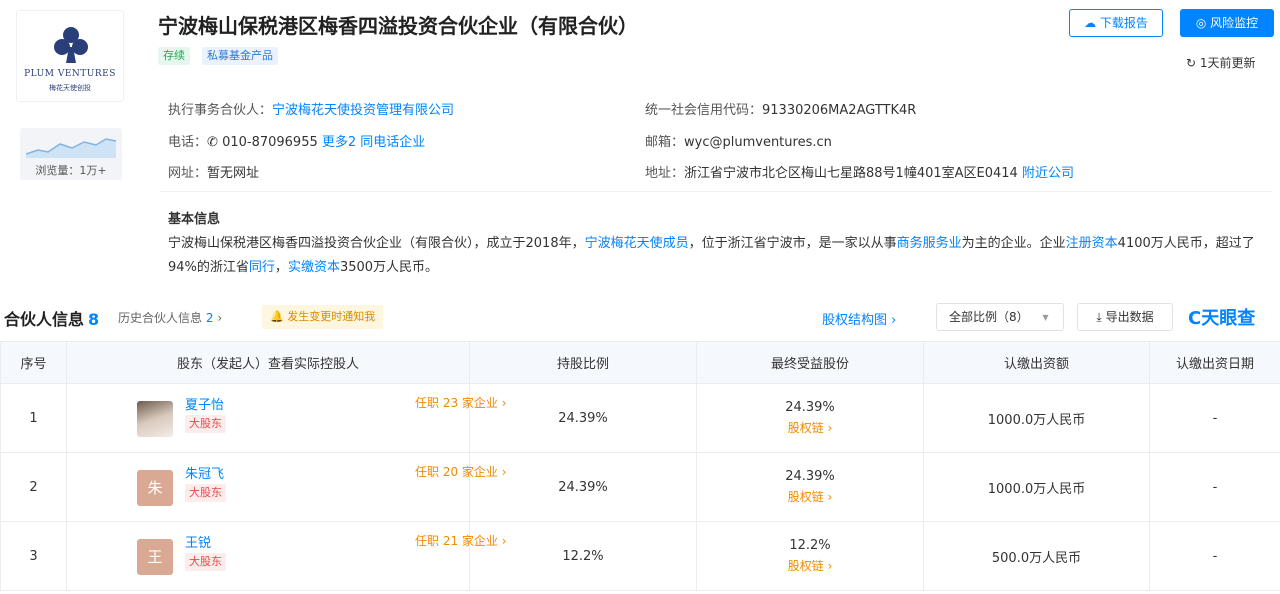 This screenshot has width=1280, height=594. Describe the element at coordinates (929, 243) in the screenshot. I see `industry-link: 商务服务业` at that location.